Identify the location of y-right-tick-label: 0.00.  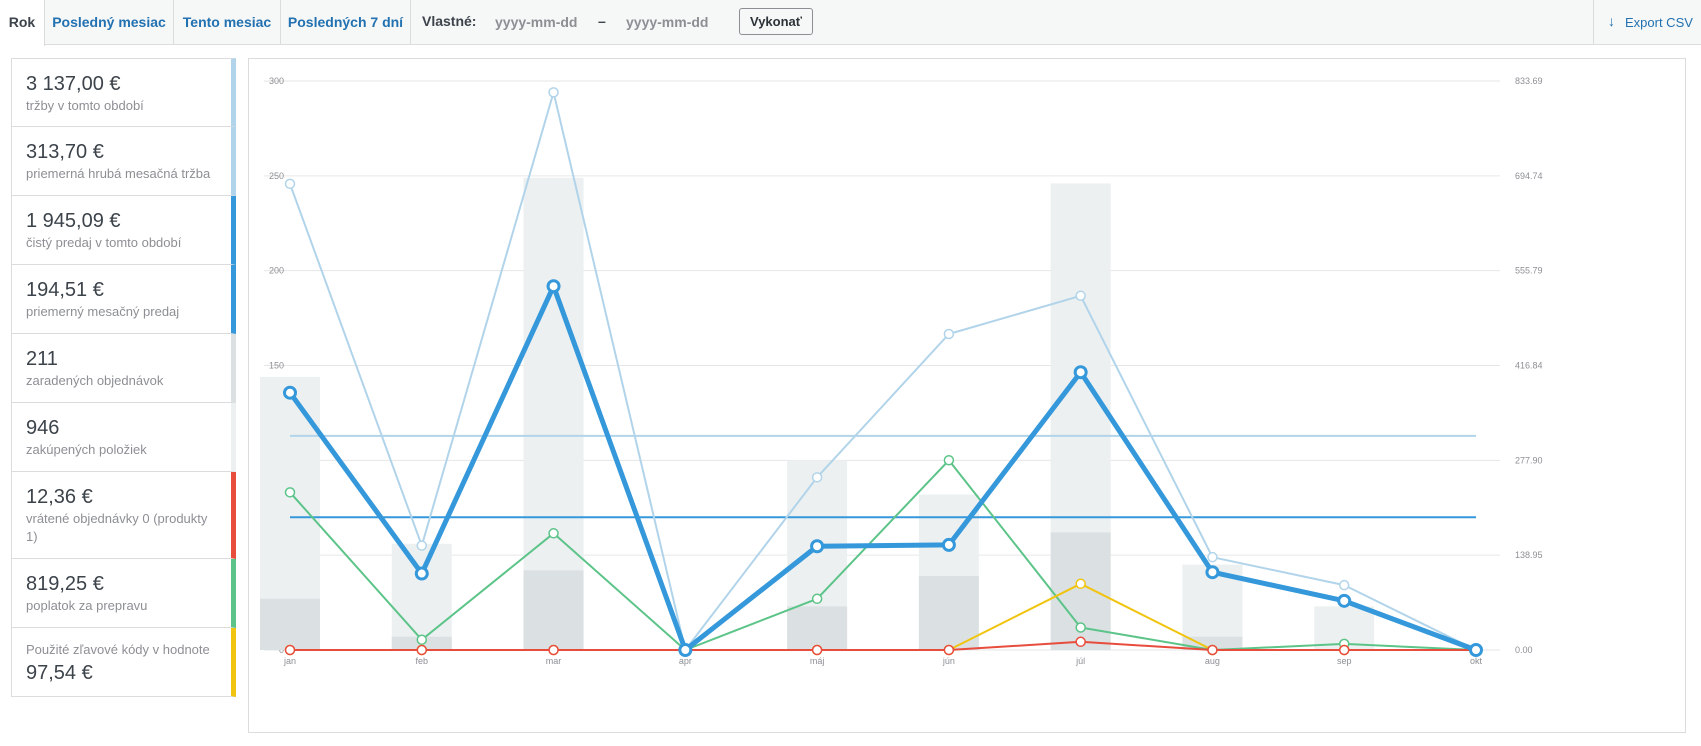
(1524, 650).